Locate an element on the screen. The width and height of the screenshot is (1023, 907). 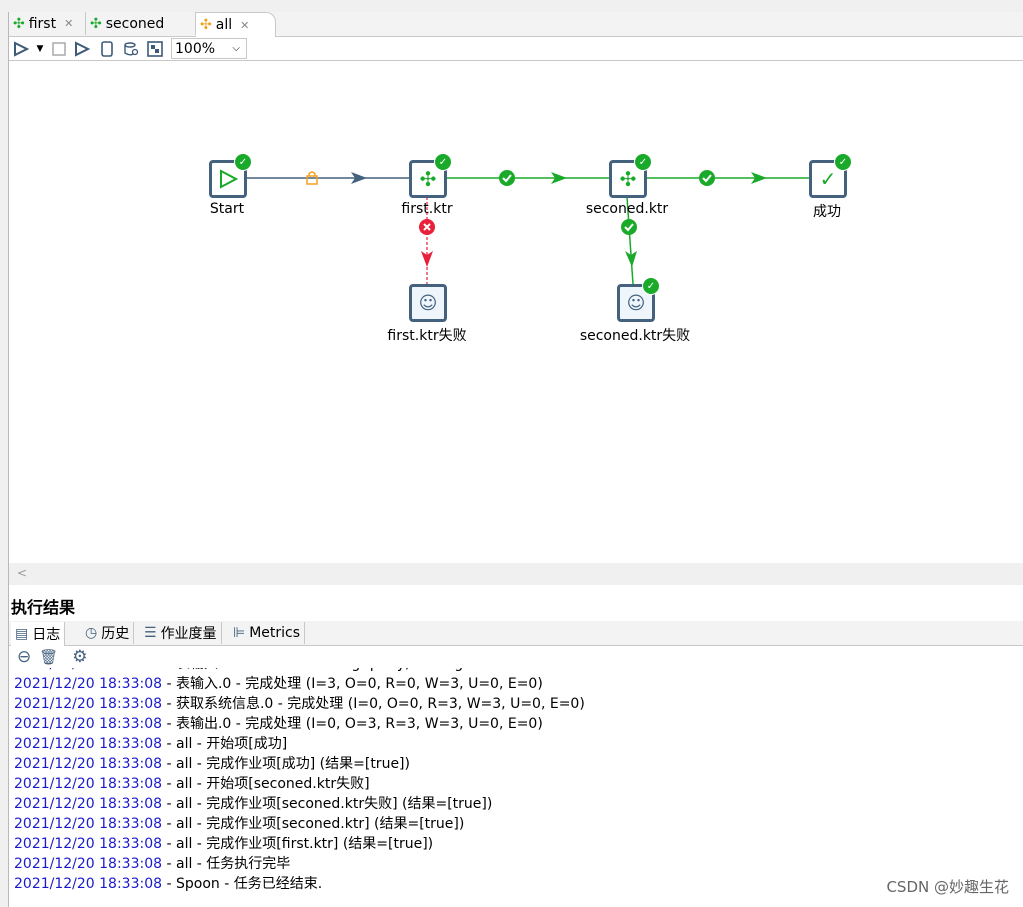
watermark: CSDN @妙趣生花 is located at coordinates (947, 887).